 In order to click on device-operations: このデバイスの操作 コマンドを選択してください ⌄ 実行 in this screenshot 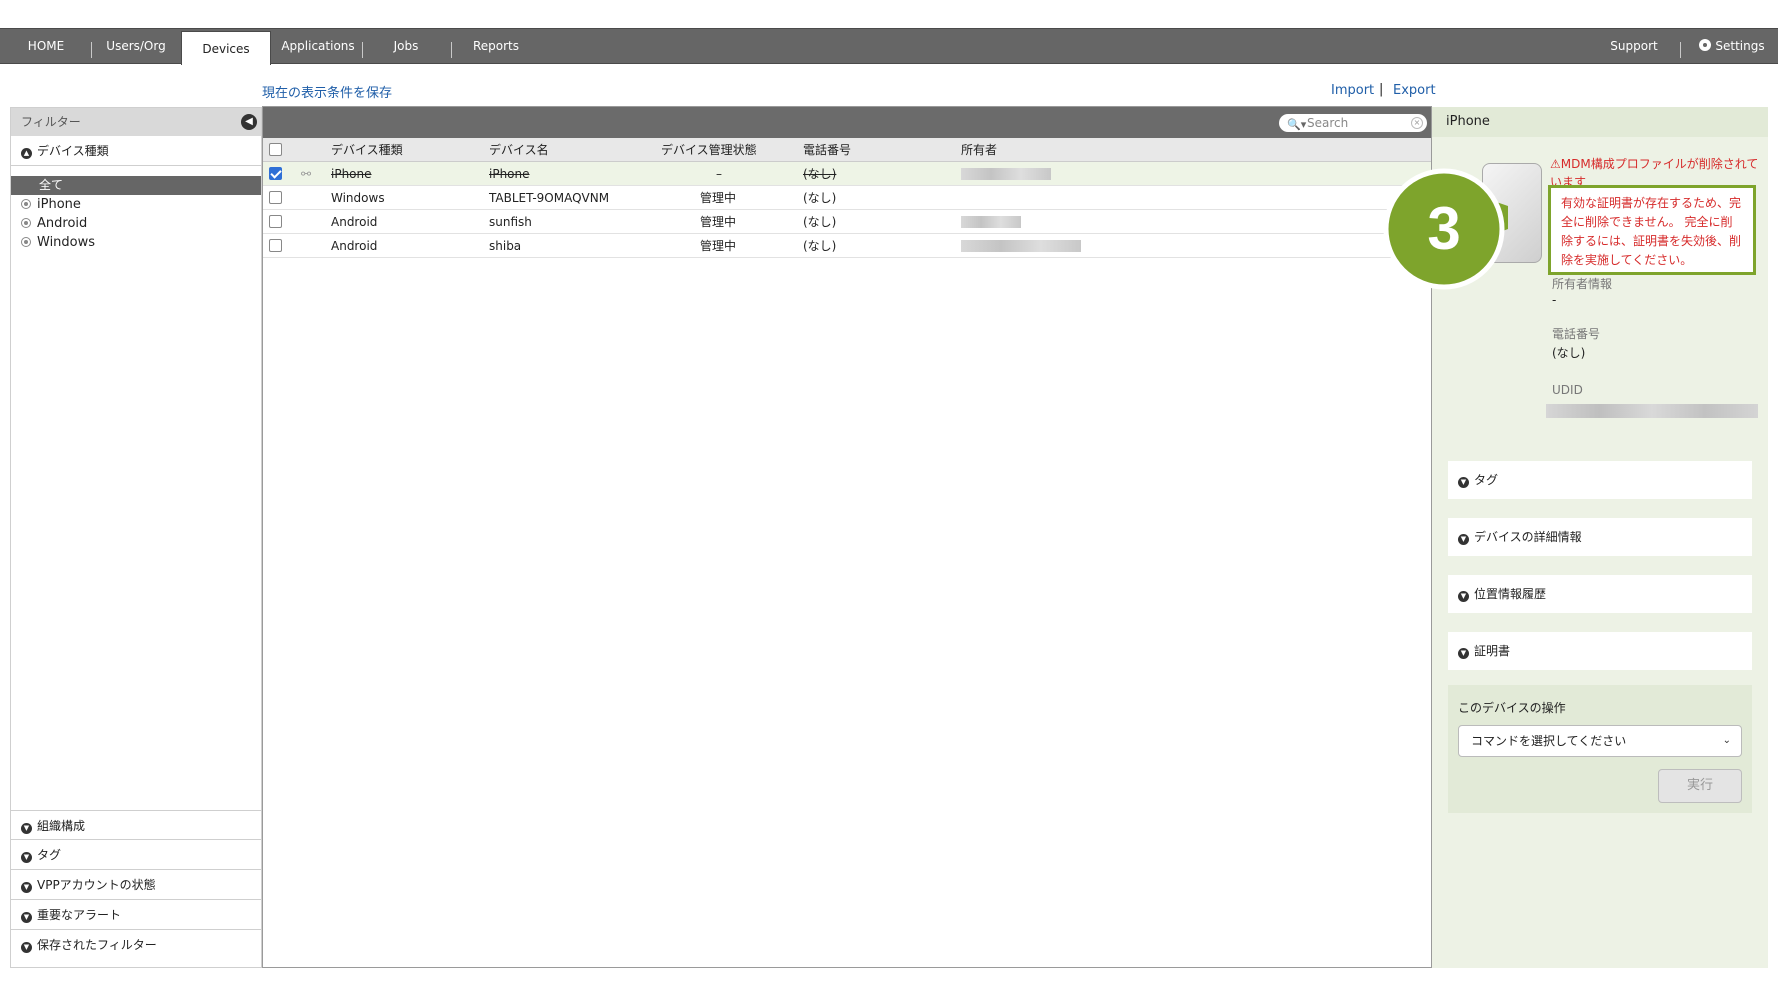, I will do `click(1600, 749)`.